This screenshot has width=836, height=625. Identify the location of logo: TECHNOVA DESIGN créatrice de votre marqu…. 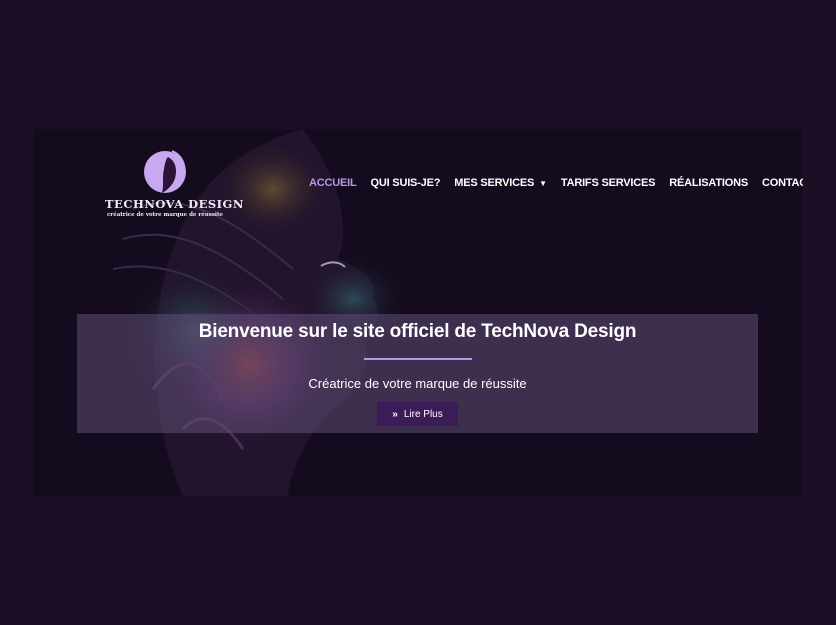
(174, 185).